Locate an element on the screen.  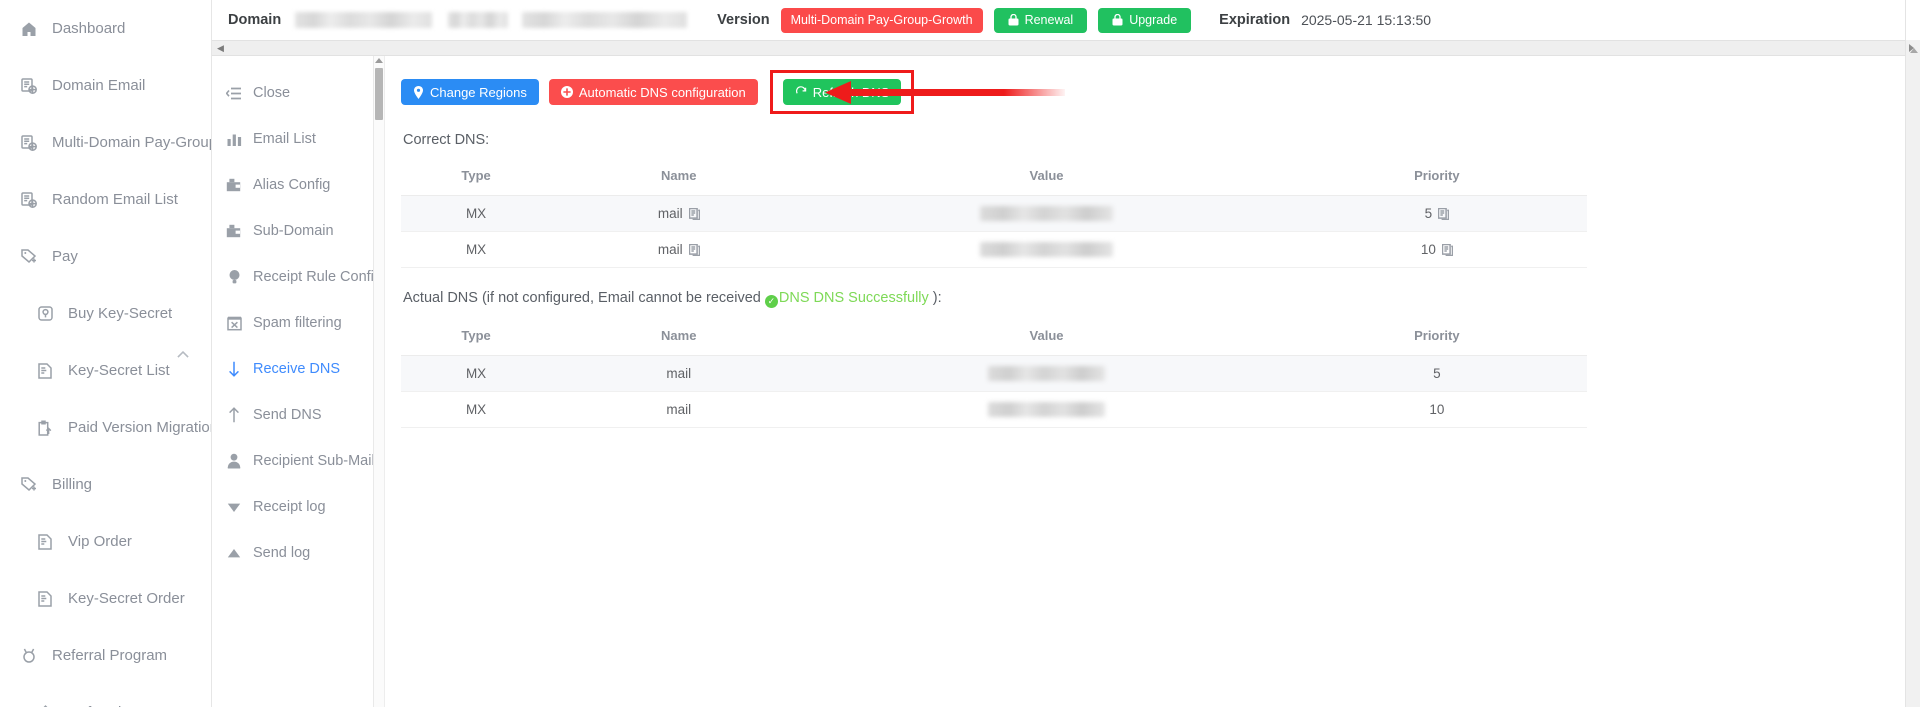
correct-dns-title: Correct DNS: is located at coordinates (446, 140).